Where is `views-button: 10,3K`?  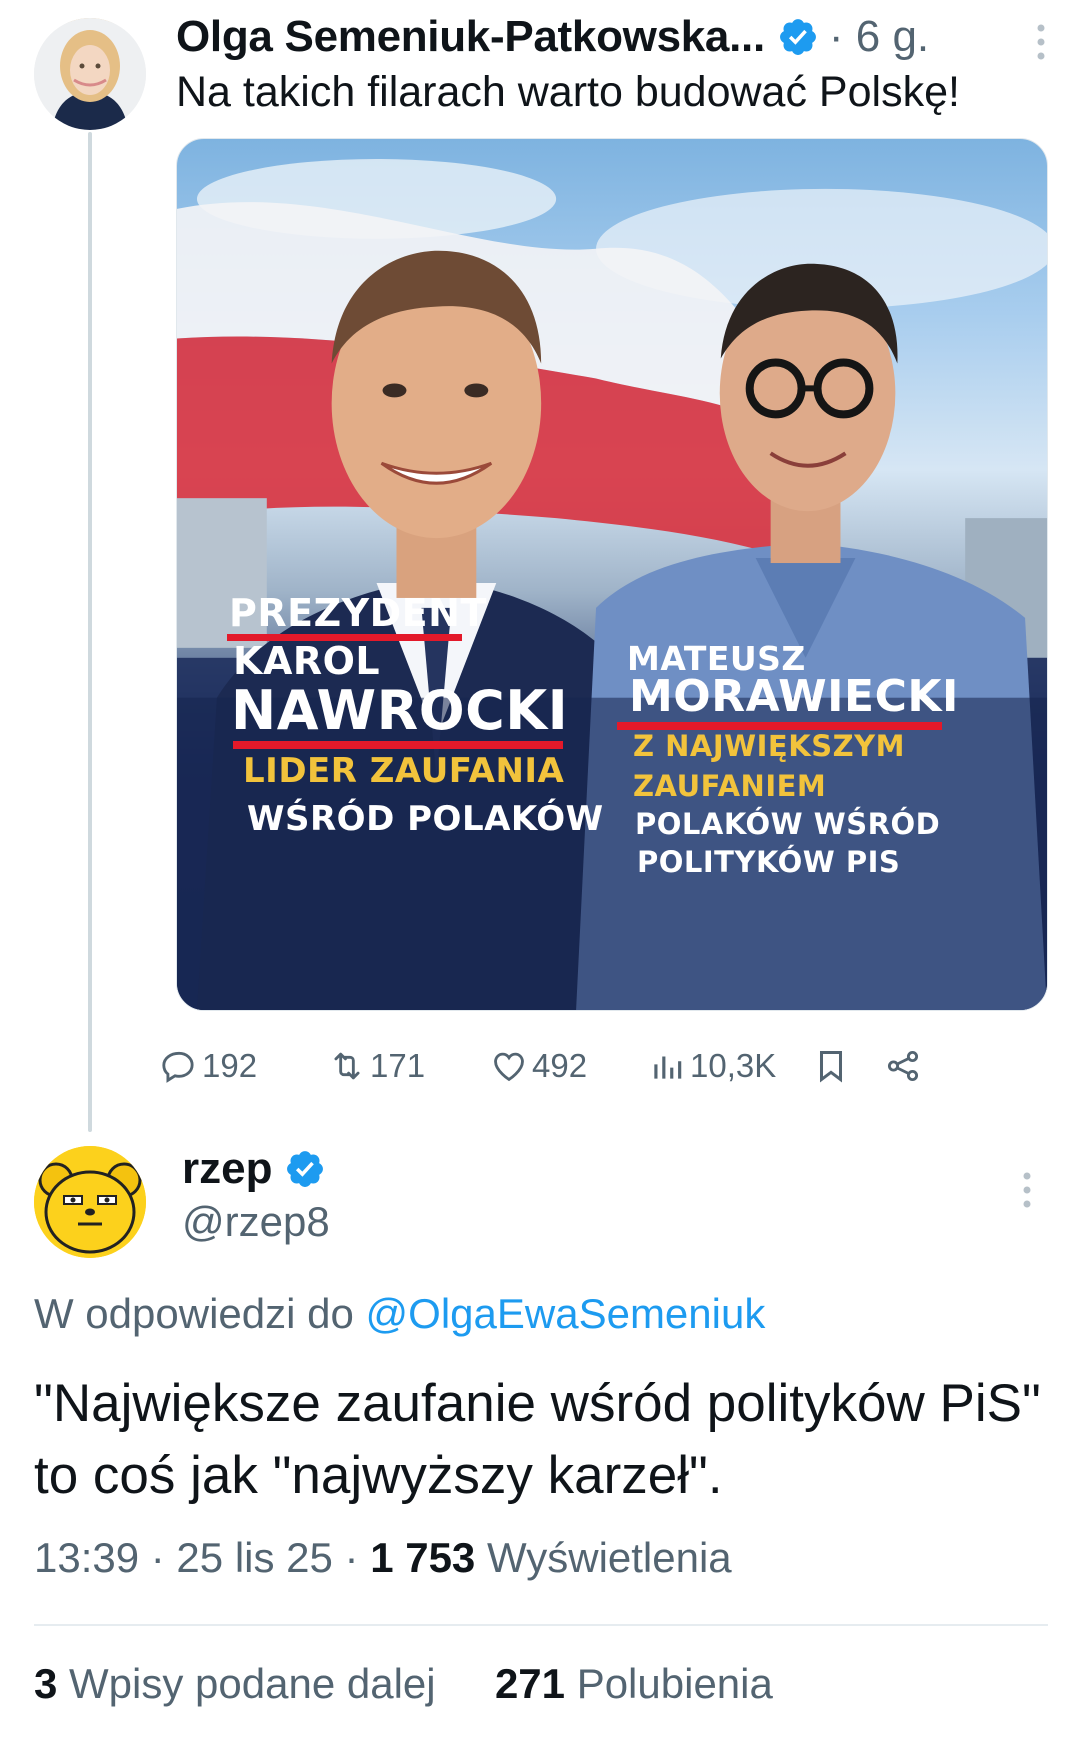
views-button: 10,3K is located at coordinates (712, 1066).